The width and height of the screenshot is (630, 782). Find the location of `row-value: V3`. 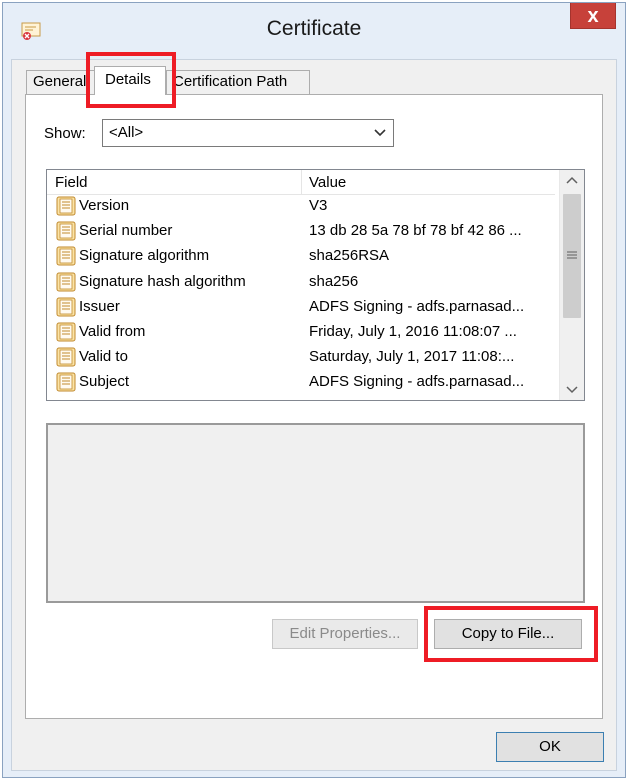

row-value: V3 is located at coordinates (318, 205).